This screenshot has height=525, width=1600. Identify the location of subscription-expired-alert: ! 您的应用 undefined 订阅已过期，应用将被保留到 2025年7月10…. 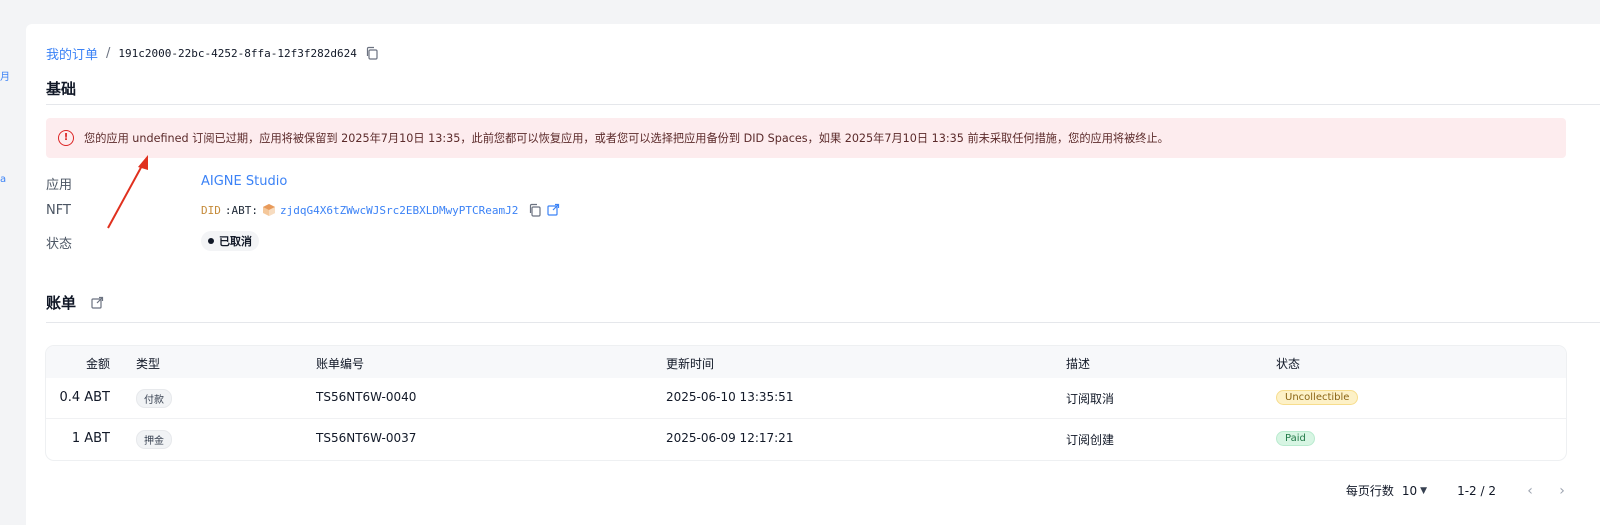
(806, 138).